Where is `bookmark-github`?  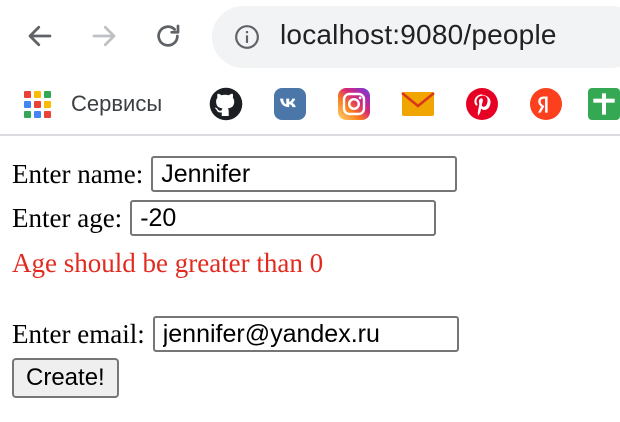 bookmark-github is located at coordinates (226, 104).